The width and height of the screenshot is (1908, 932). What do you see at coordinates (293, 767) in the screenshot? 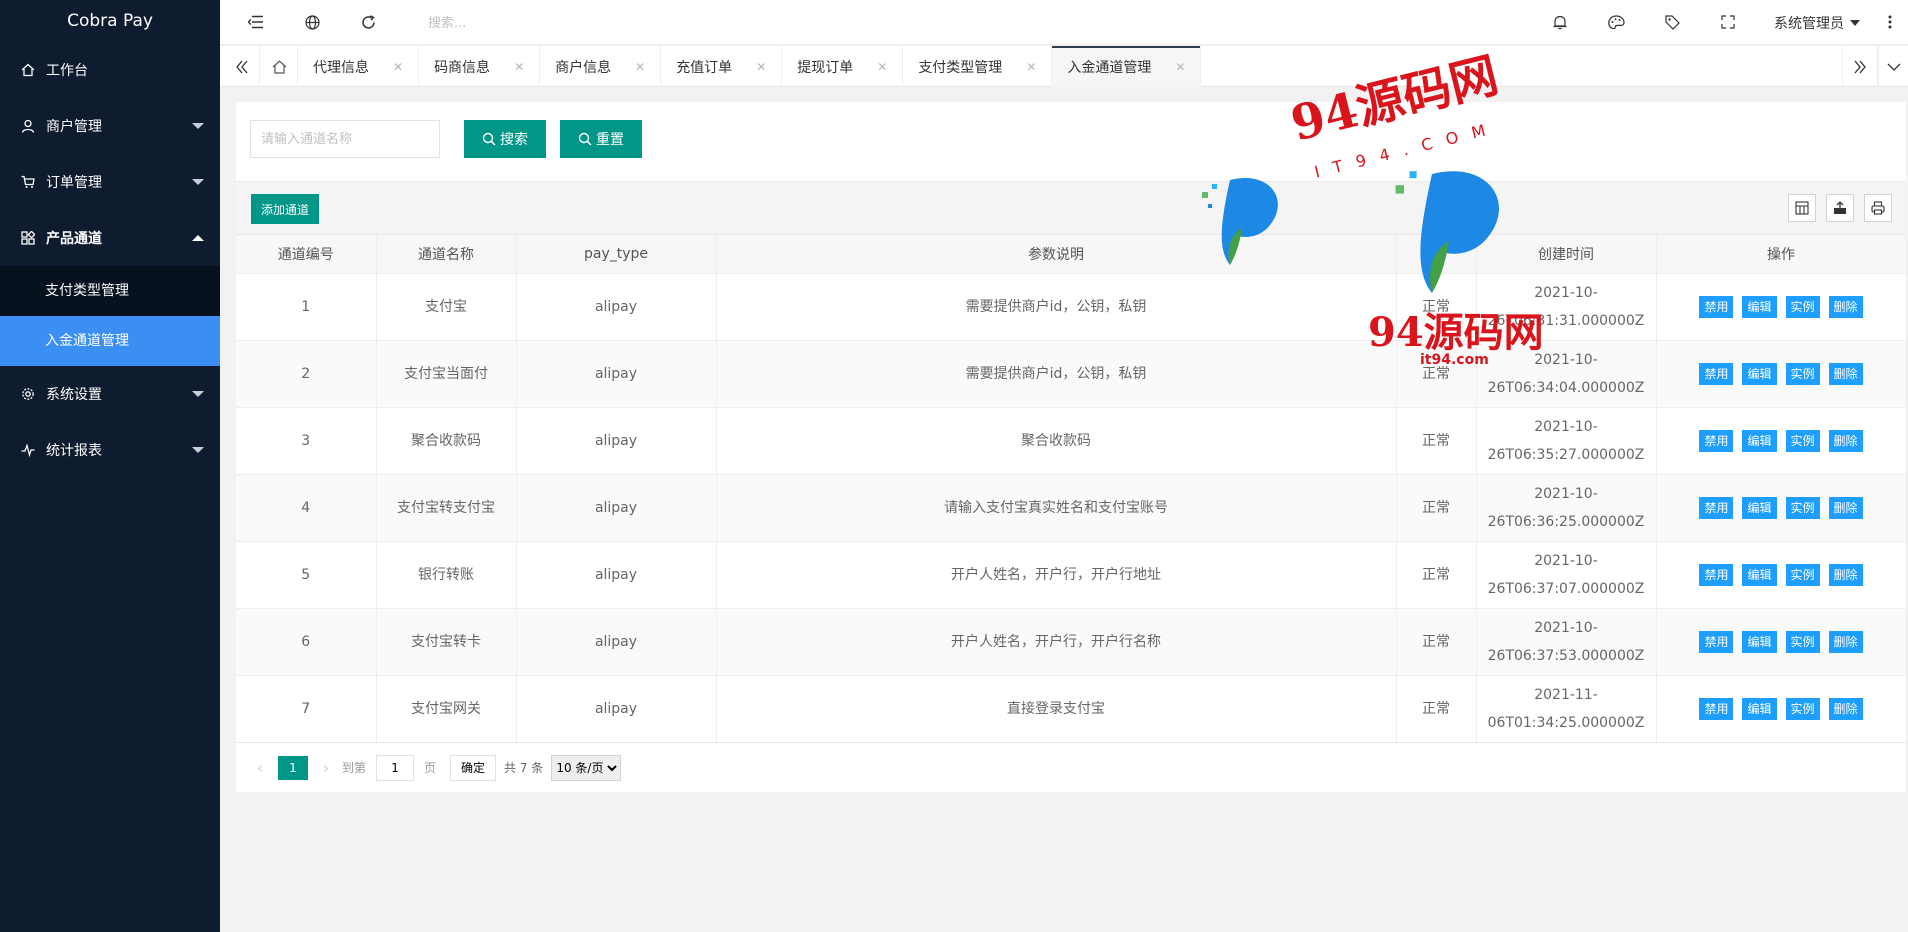
I see `current-page: 1` at bounding box center [293, 767].